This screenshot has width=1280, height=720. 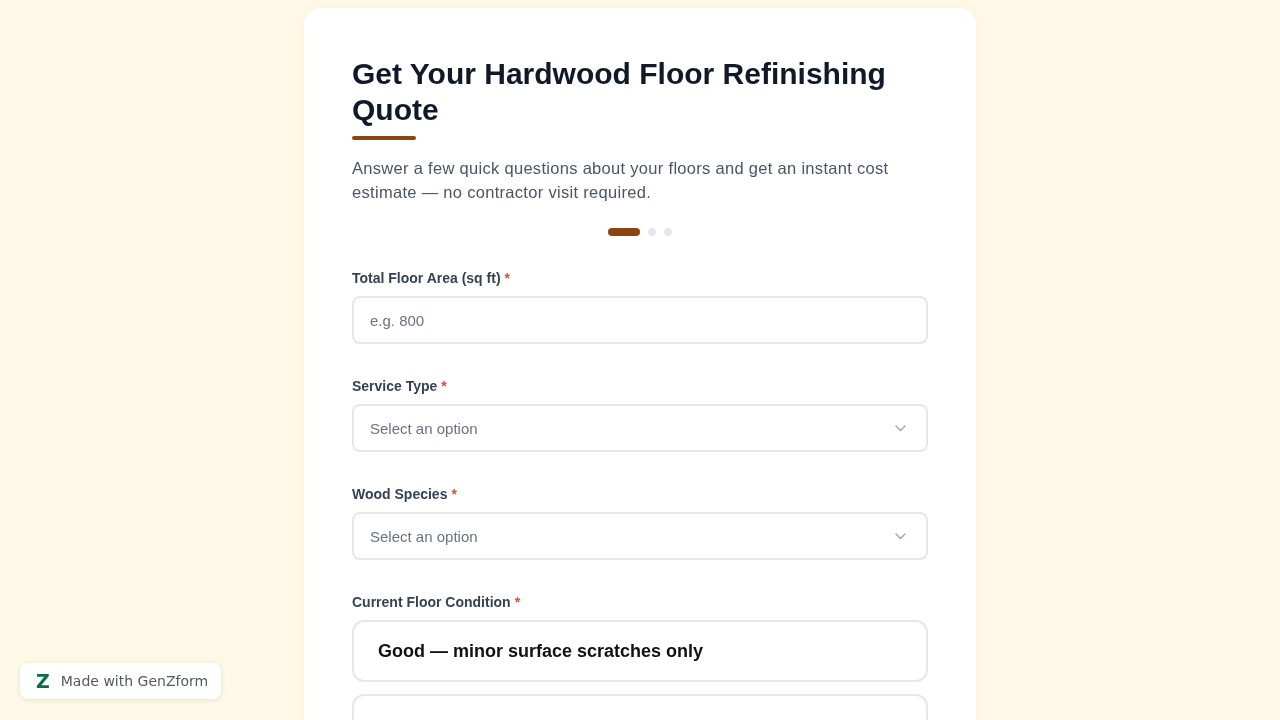 I want to click on field-label: Total Floor Area (sq ft), so click(x=426, y=278).